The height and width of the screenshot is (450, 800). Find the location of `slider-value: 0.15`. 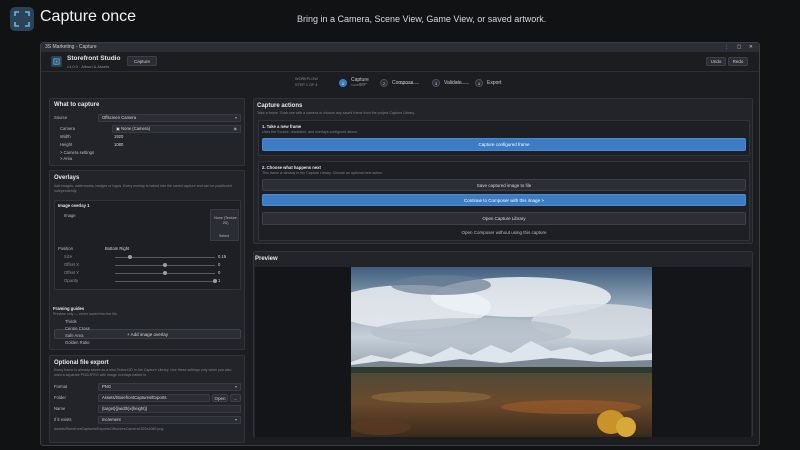

slider-value: 0.15 is located at coordinates (222, 256).